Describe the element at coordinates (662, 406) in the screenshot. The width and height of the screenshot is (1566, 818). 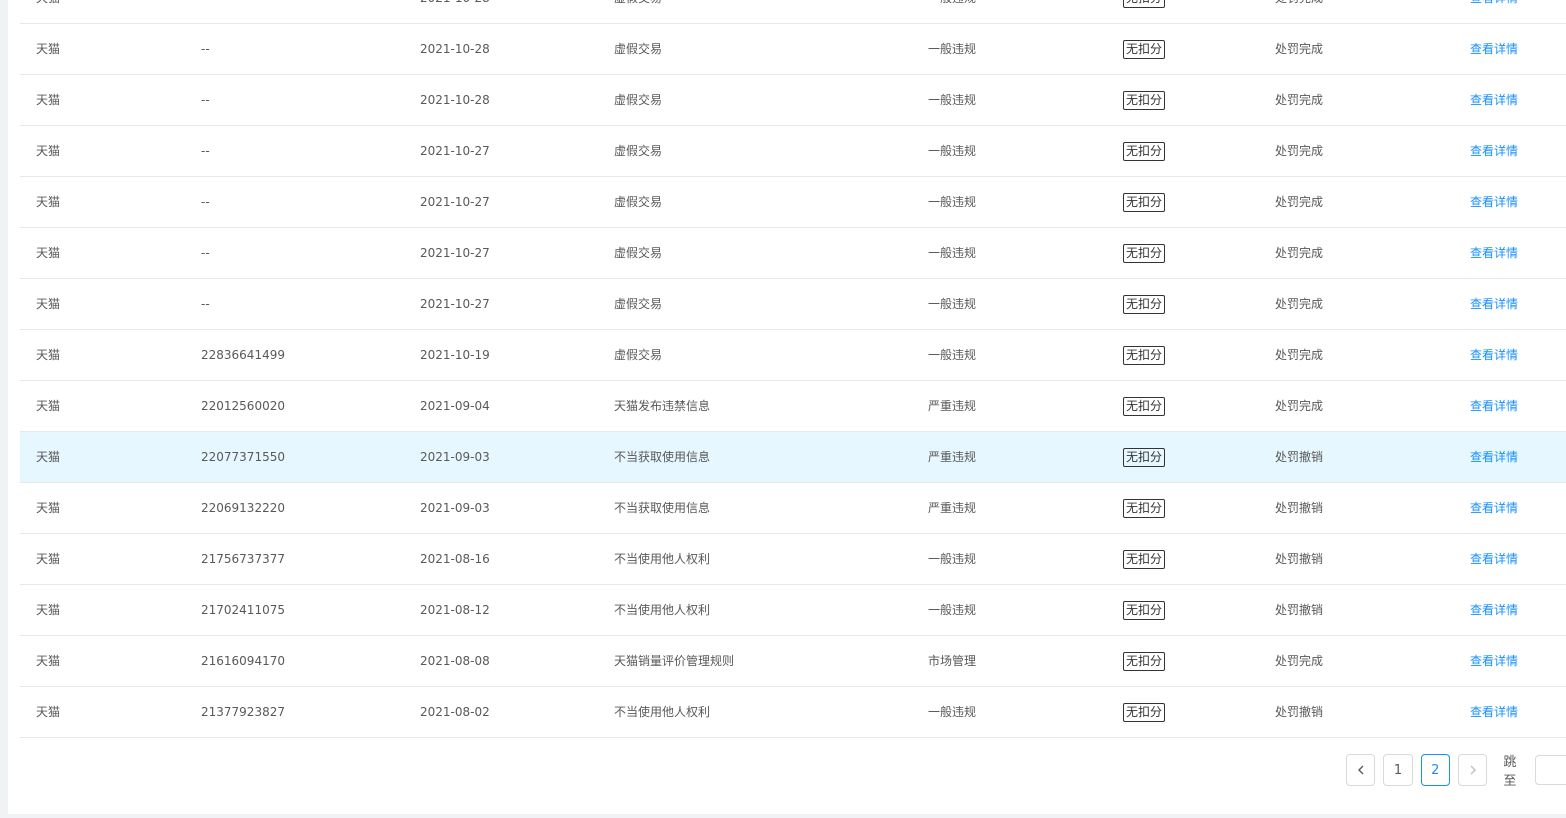
I see `cell-violation-reason: 天猫发布违禁信息` at that location.